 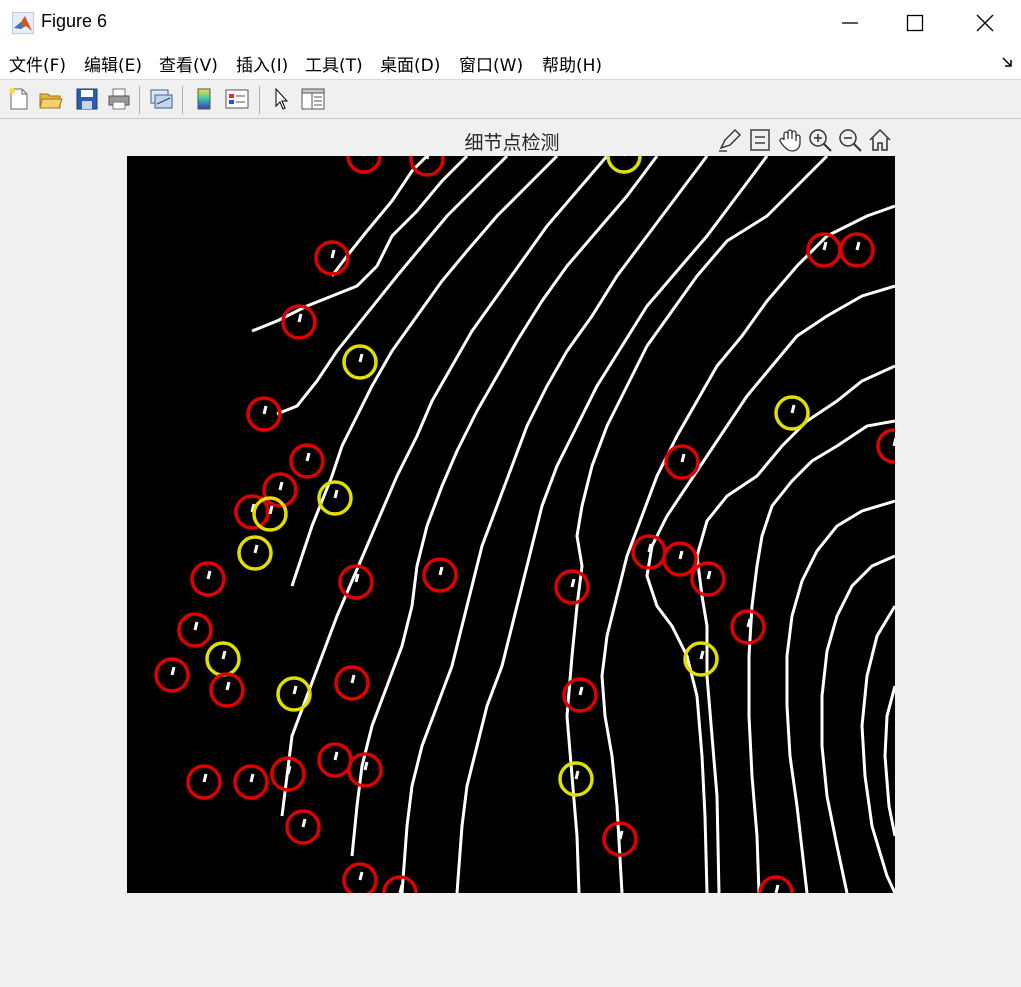 I want to click on bifurcation-marker, so click(x=624, y=165).